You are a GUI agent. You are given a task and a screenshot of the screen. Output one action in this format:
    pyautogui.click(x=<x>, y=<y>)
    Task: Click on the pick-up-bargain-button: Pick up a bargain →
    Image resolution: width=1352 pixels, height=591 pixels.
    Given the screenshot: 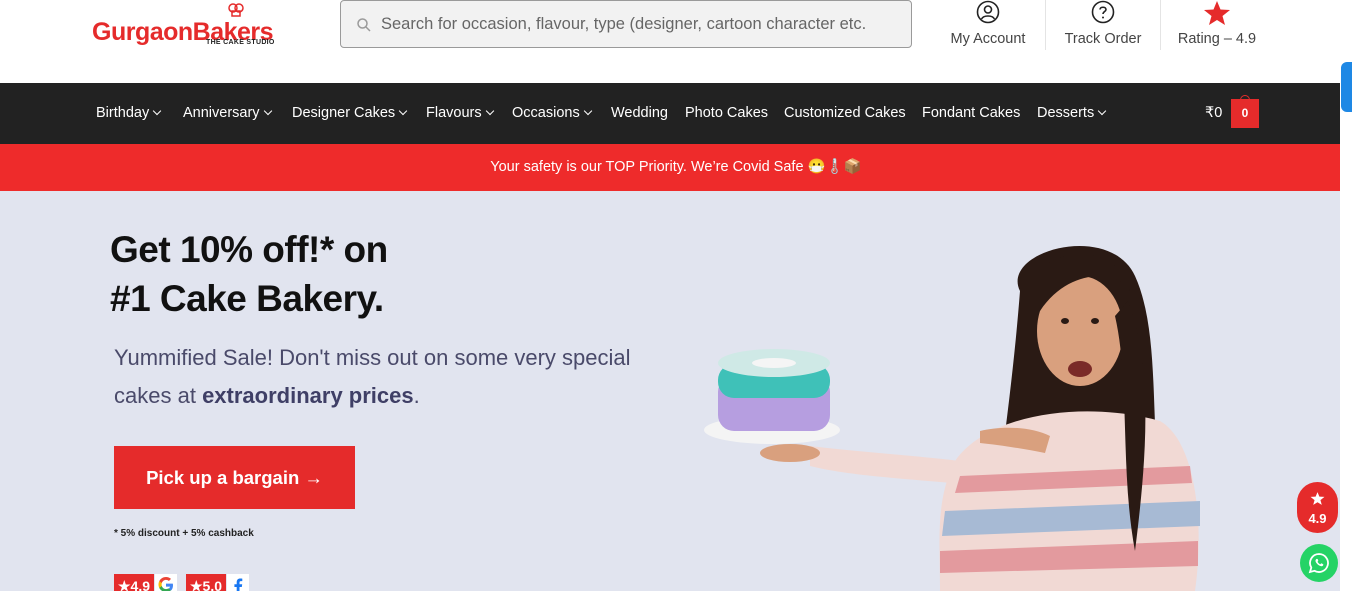 What is the action you would take?
    pyautogui.click(x=234, y=477)
    